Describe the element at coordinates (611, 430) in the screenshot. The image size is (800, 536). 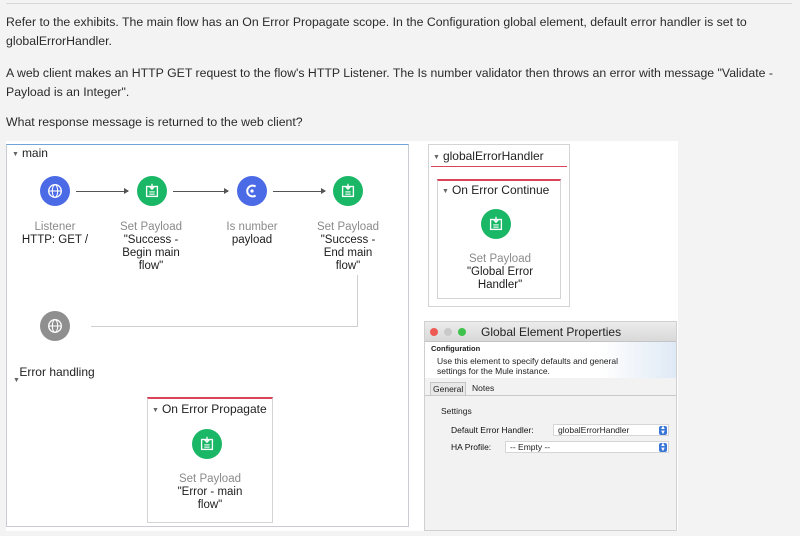
I see `default-error-handler-select: globalErrorHandler ▲ ▼` at that location.